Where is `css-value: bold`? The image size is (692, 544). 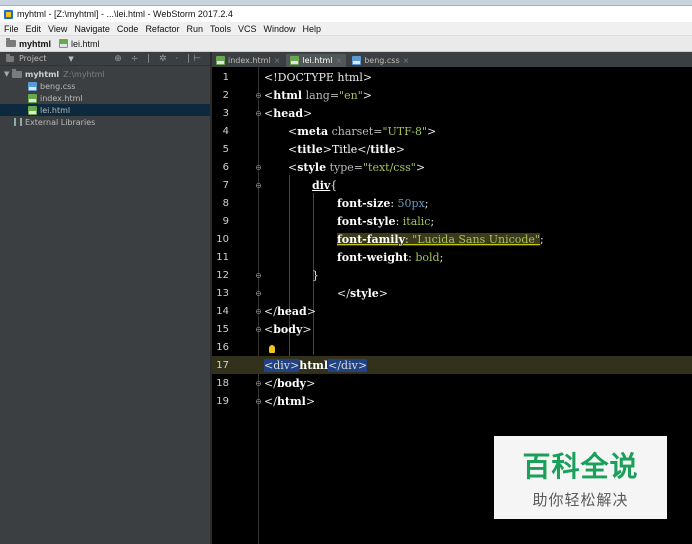
css-value: bold is located at coordinates (427, 257).